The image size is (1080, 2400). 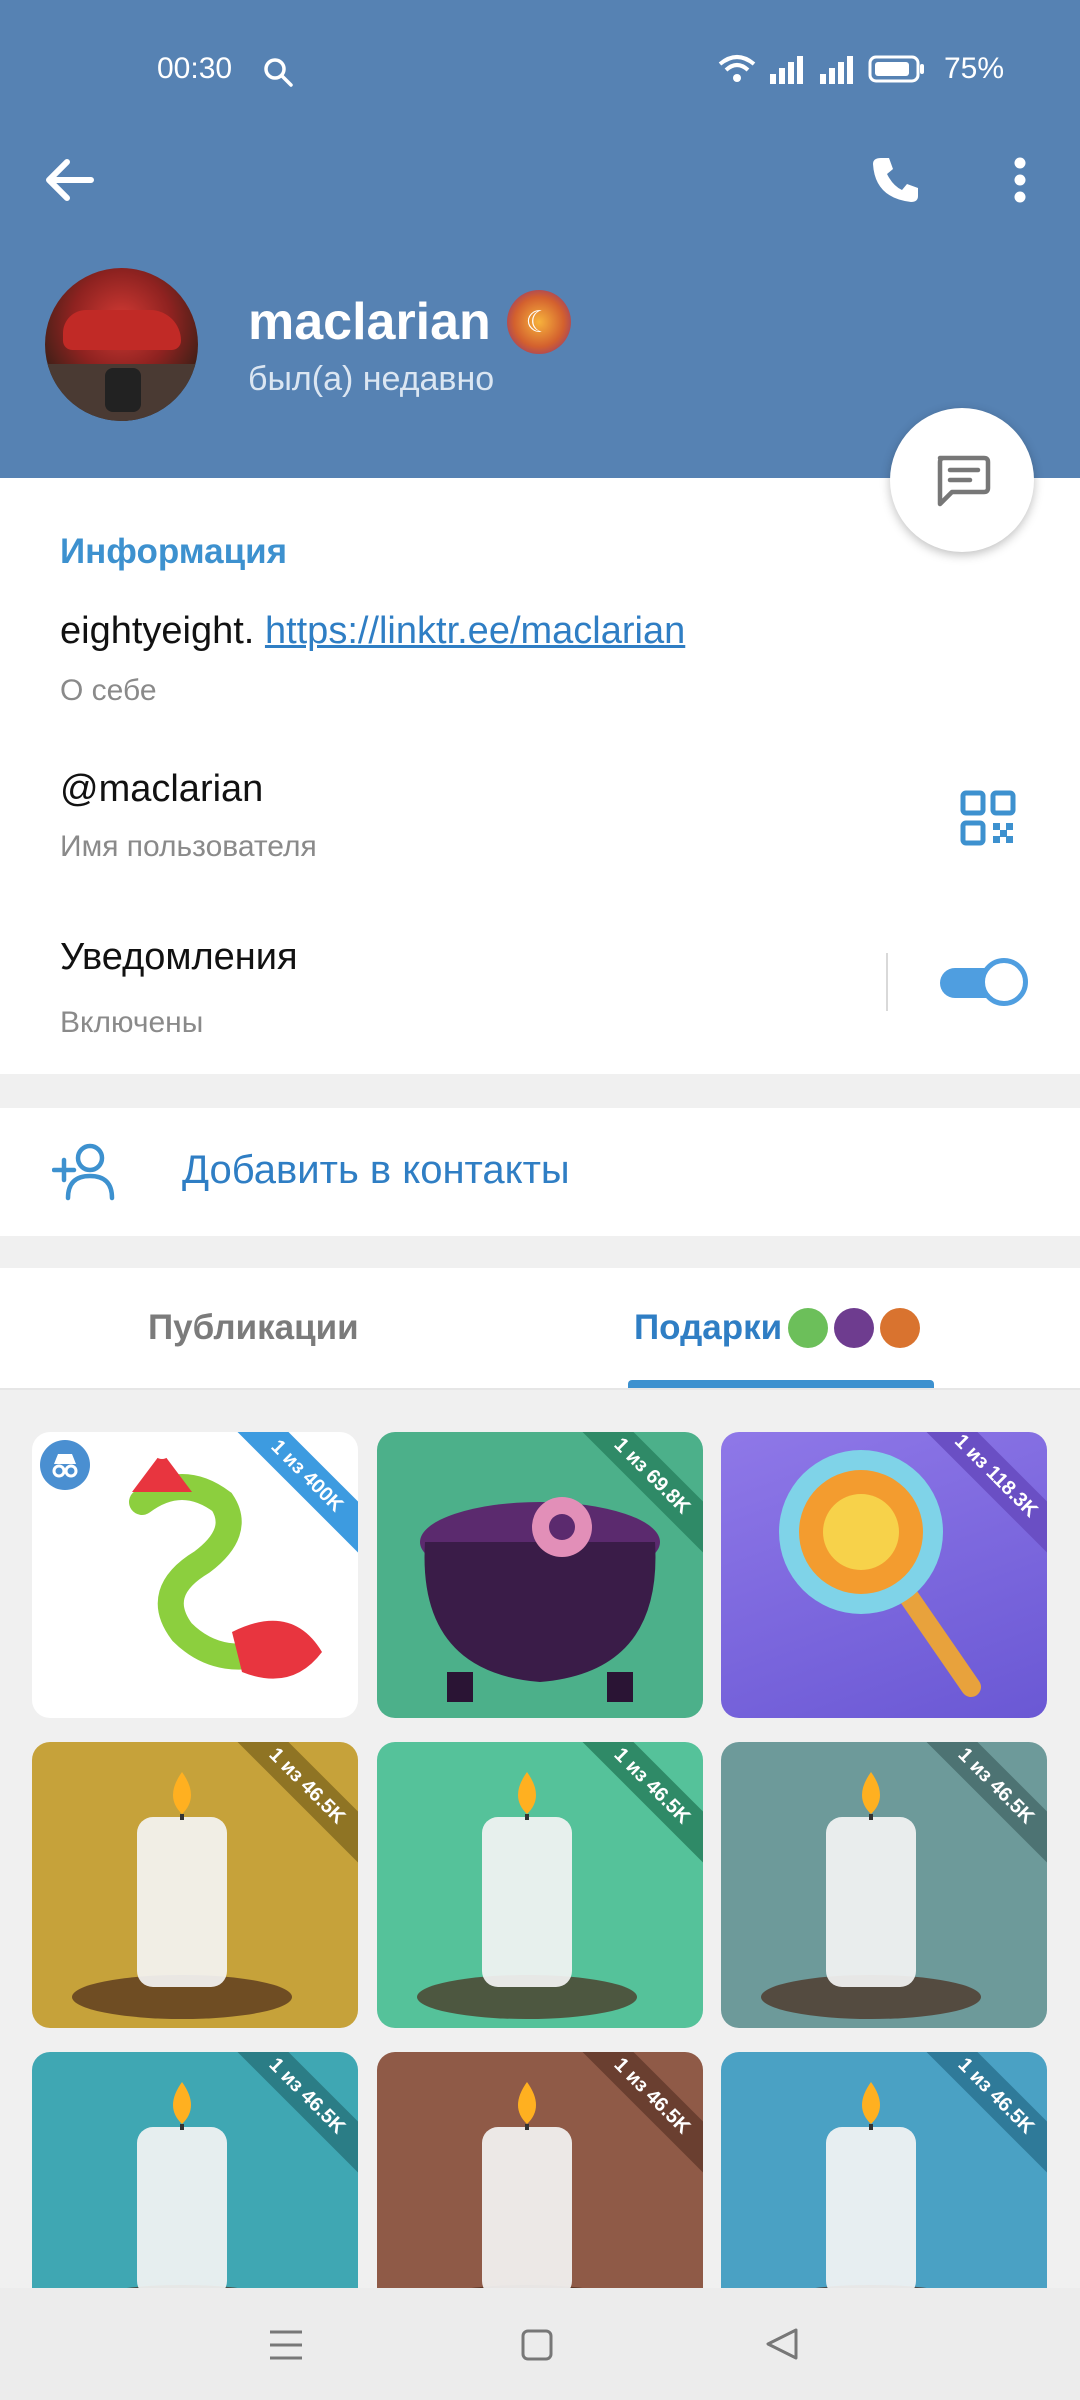 What do you see at coordinates (83, 1172) in the screenshot?
I see `add-user-icon` at bounding box center [83, 1172].